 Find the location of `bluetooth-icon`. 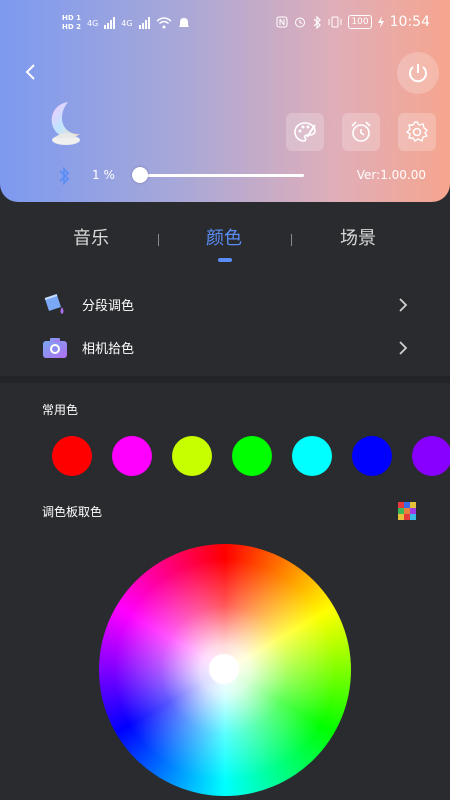

bluetooth-icon is located at coordinates (64, 176).